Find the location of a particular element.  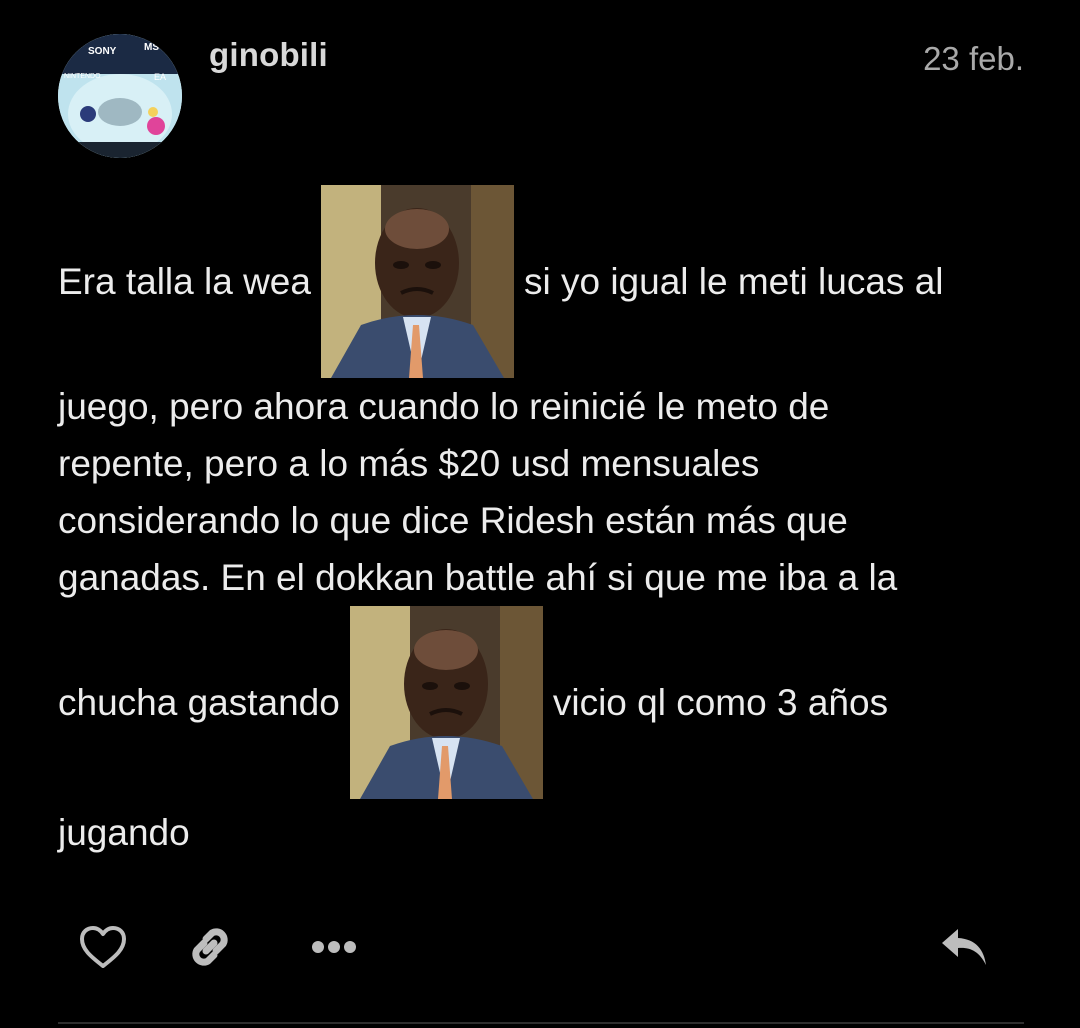

post-line: repente, pero a lo más $20 usd mensuales is located at coordinates (543, 463).